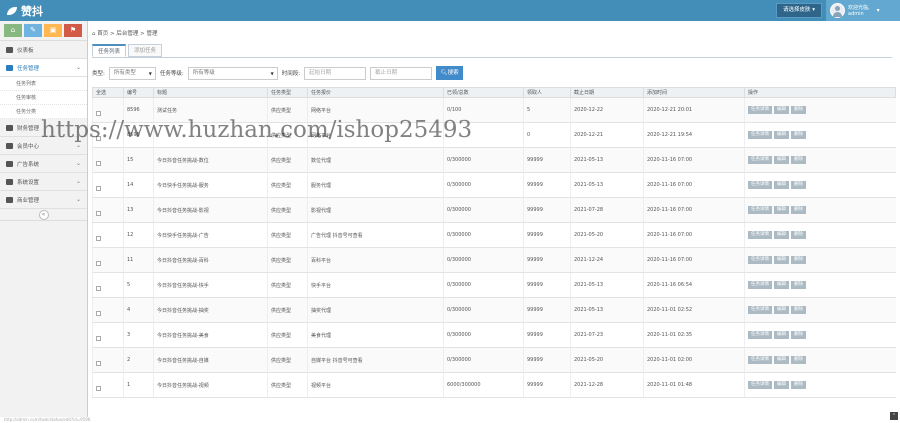  I want to click on tab-add-task: 添加任务, so click(145, 50).